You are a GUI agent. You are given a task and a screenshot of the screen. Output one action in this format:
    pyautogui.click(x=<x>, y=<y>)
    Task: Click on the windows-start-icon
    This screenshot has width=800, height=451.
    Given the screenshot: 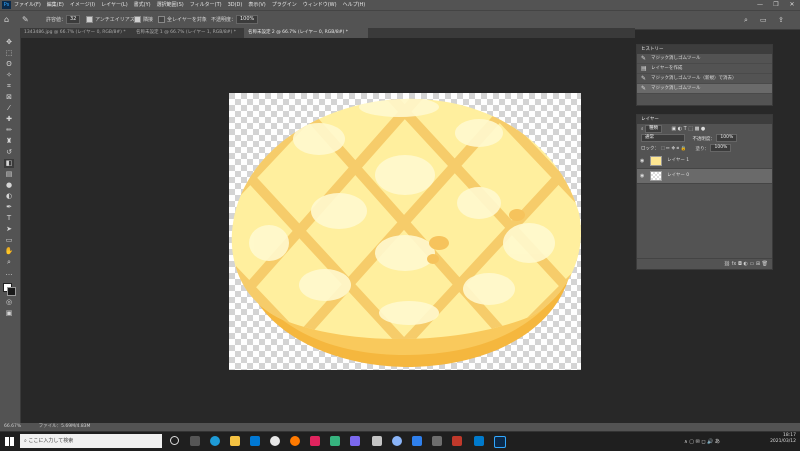 What is the action you would take?
    pyautogui.click(x=9, y=441)
    